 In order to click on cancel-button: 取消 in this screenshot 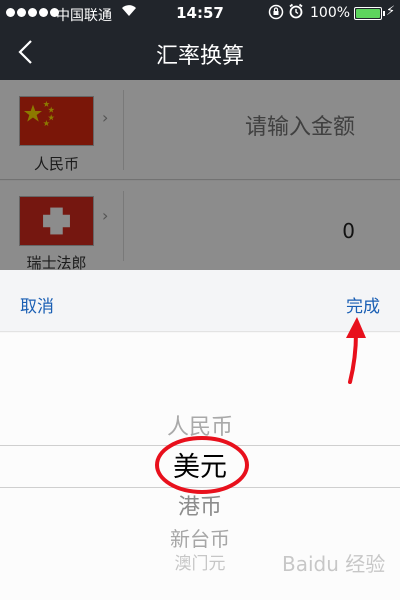, I will do `click(37, 304)`.